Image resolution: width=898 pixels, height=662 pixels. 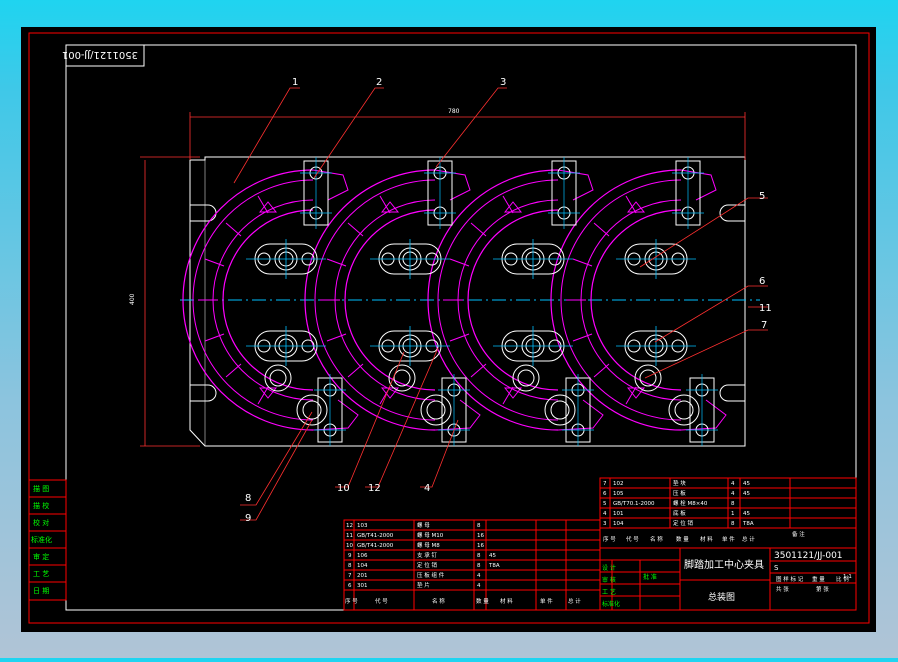 I want to click on svg-text: 第 张, so click(x=822, y=589).